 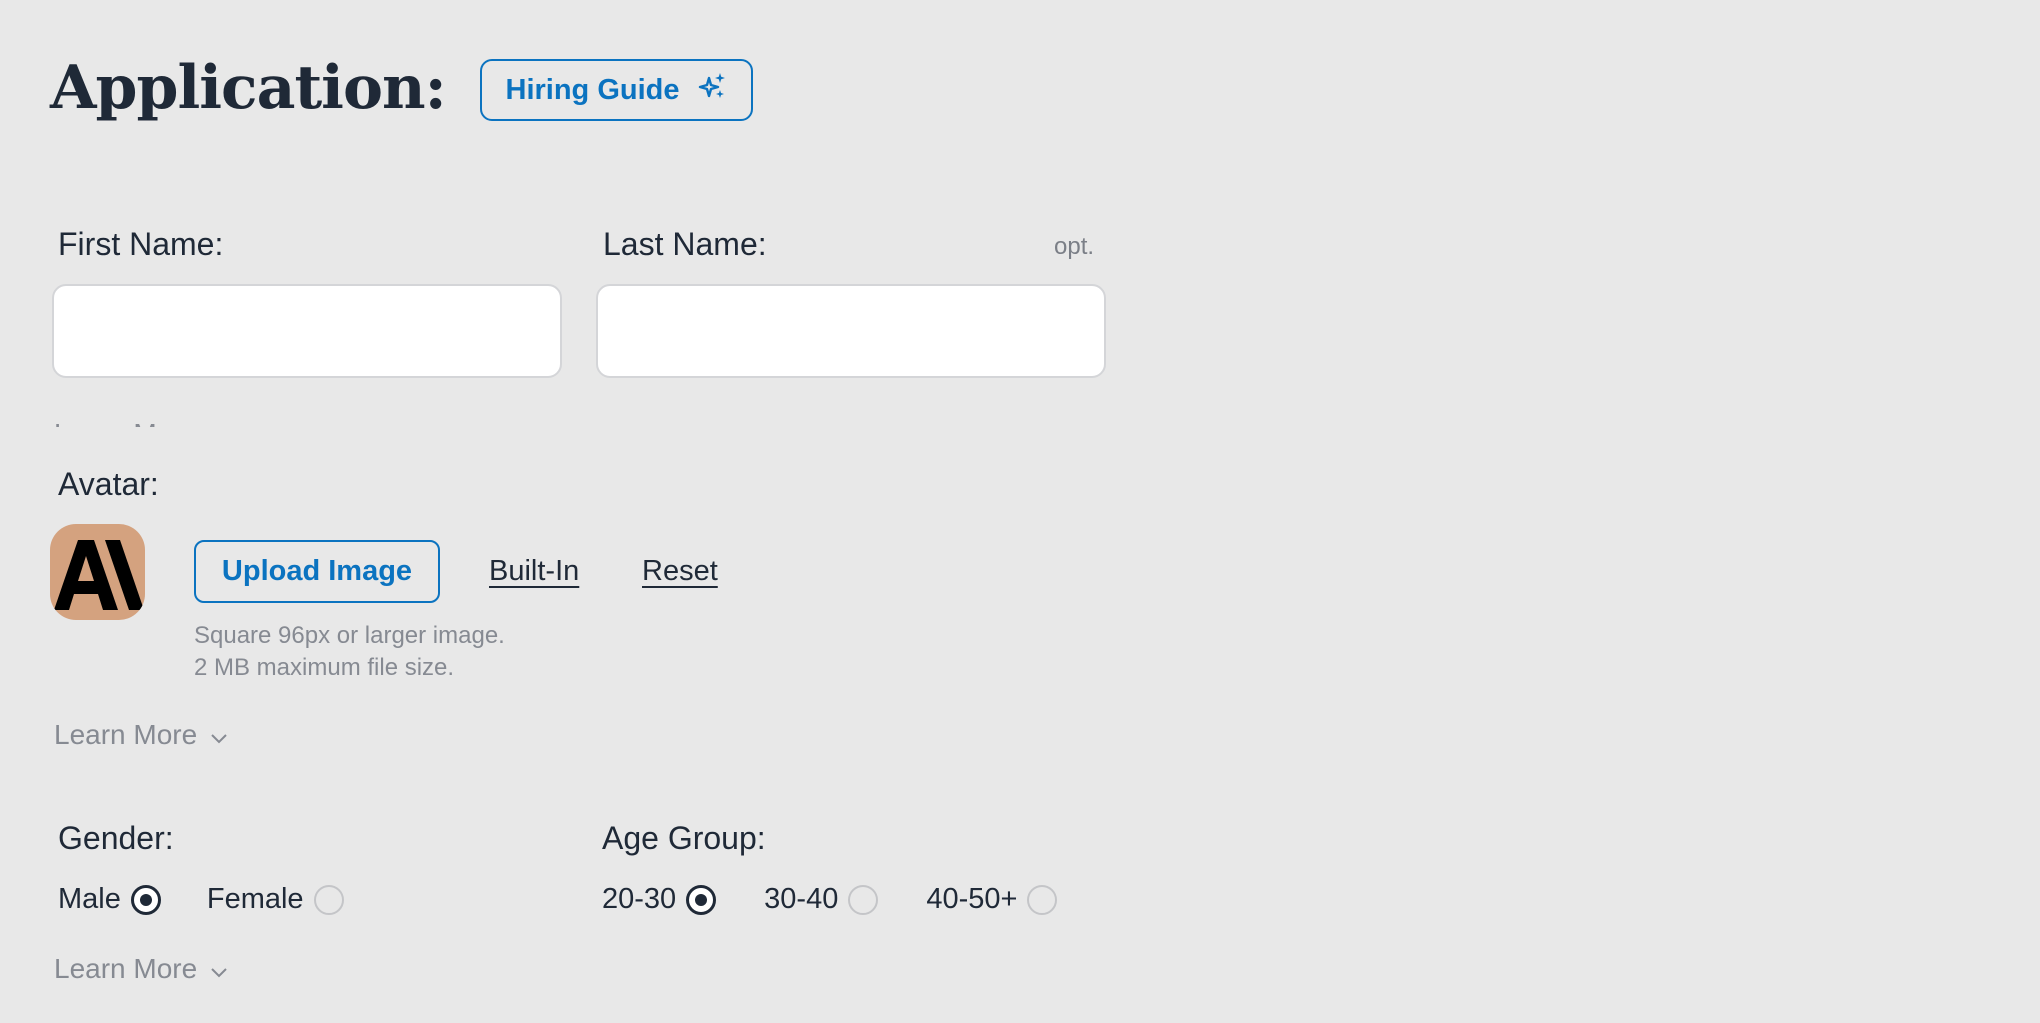 What do you see at coordinates (592, 89) in the screenshot?
I see `hiring-guide-label: Hiring Guide` at bounding box center [592, 89].